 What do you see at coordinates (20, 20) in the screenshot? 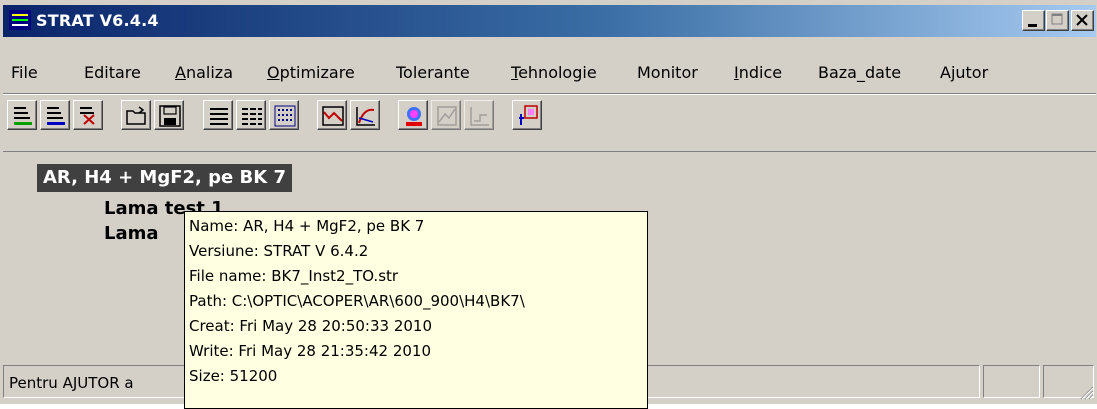
I see `strat-app-icon` at bounding box center [20, 20].